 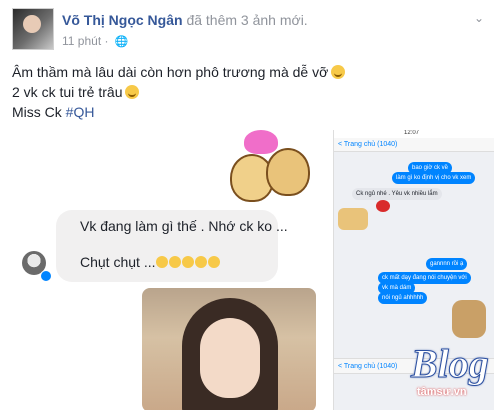 I want to click on chat-bubble: nói ngủ ahhhhh, so click(x=403, y=298).